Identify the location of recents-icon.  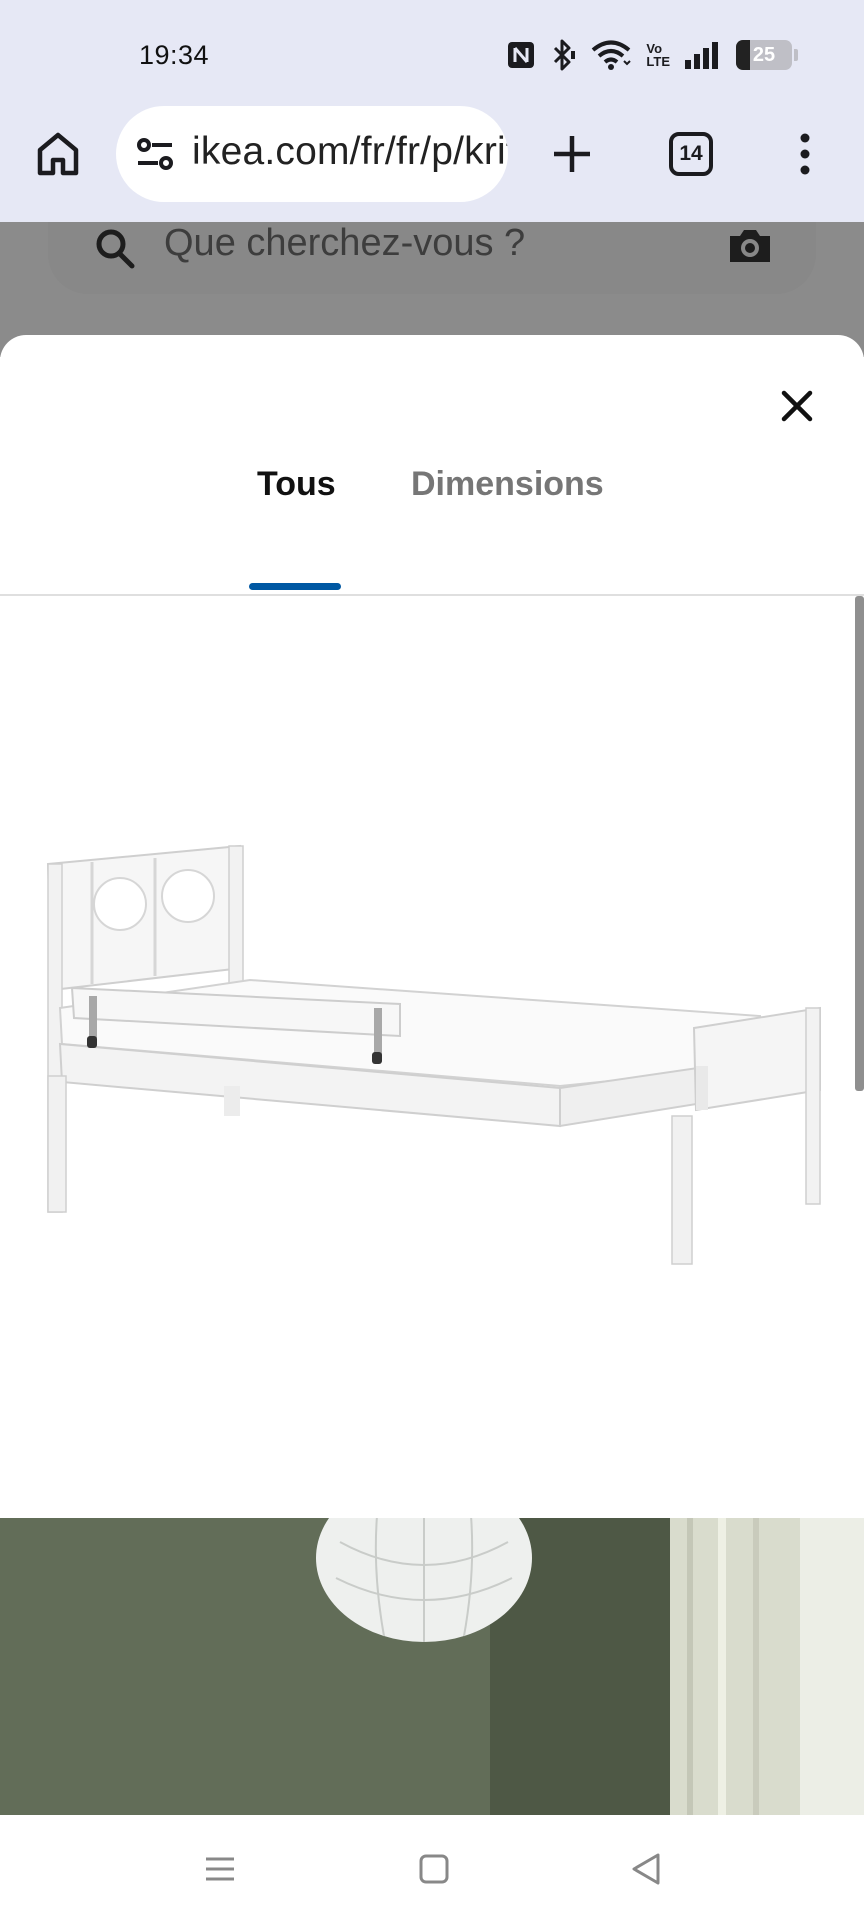
(220, 1869).